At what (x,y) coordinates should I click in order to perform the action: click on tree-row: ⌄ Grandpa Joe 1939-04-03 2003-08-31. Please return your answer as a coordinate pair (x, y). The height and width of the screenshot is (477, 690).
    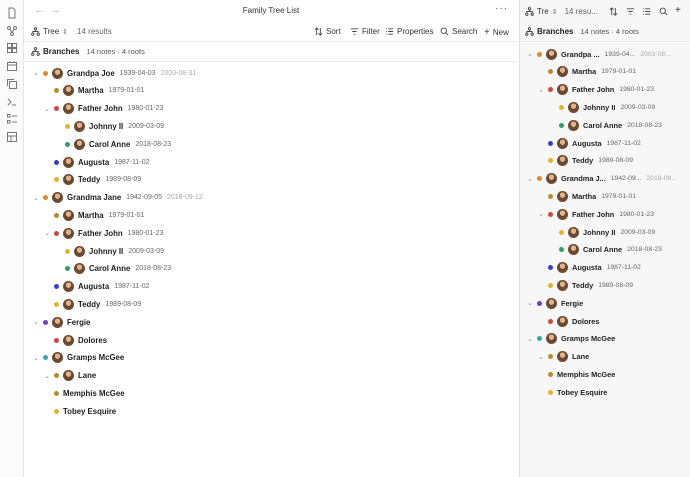
    Looking at the image, I should click on (114, 73).